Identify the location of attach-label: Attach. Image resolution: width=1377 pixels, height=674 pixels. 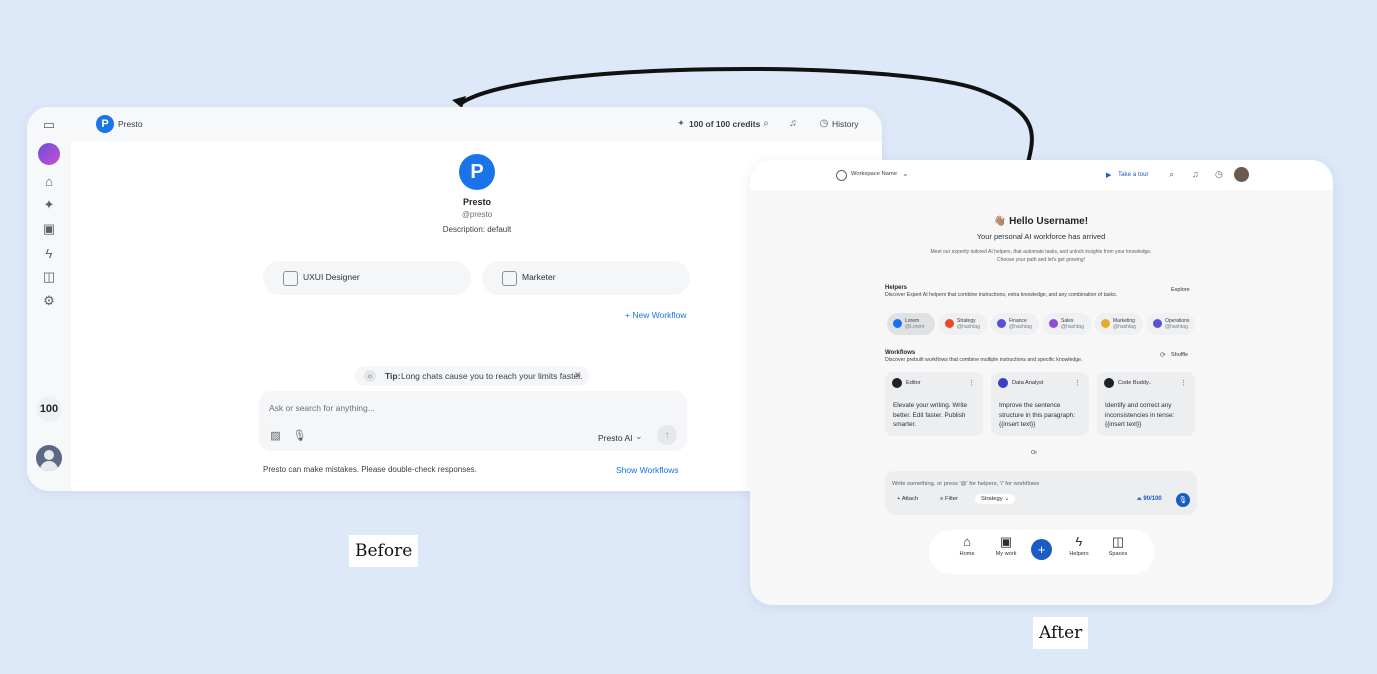
(910, 499).